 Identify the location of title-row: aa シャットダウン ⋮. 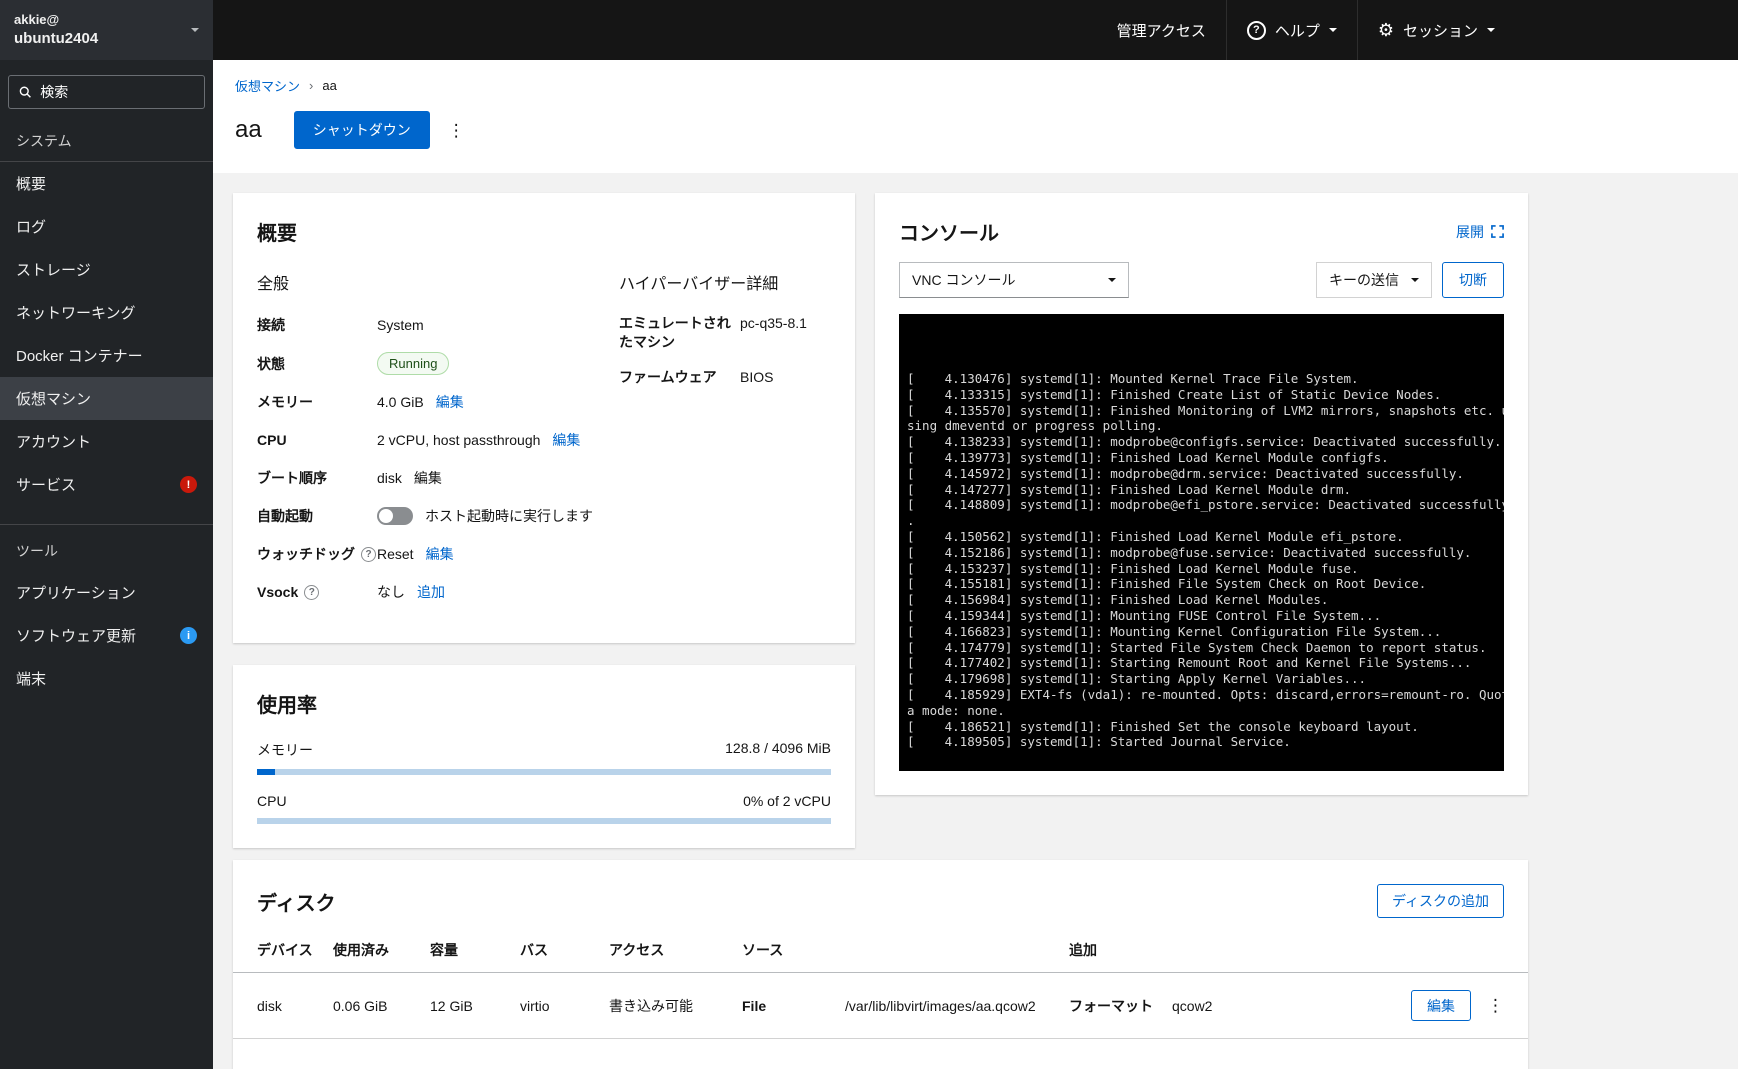
(974, 130).